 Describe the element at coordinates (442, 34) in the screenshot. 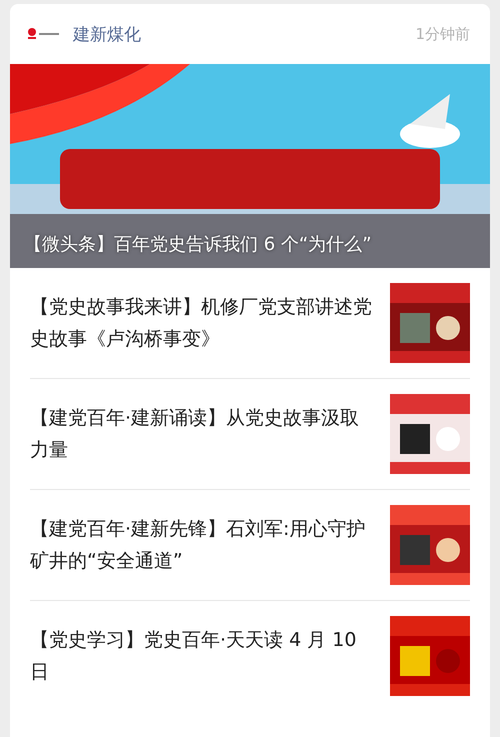

I see `post-time: 1分钟前` at that location.